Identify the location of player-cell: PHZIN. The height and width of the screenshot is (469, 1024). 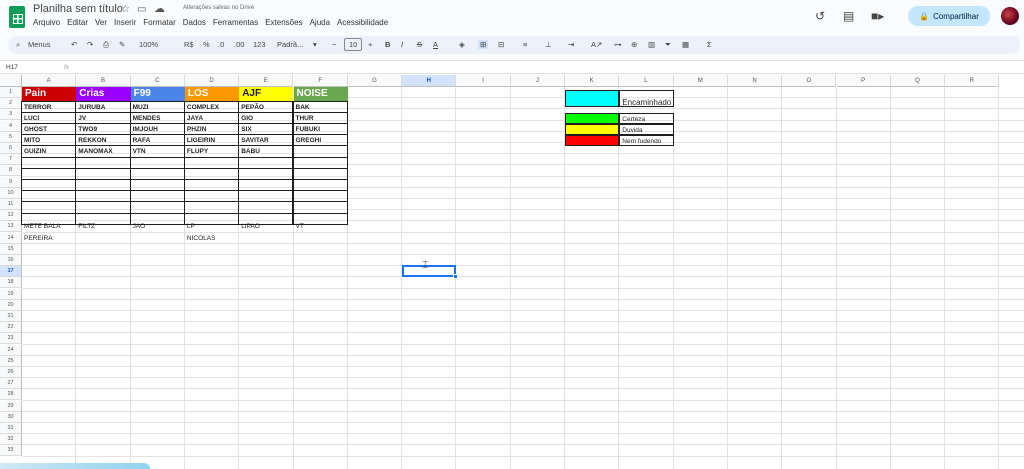
(212, 129).